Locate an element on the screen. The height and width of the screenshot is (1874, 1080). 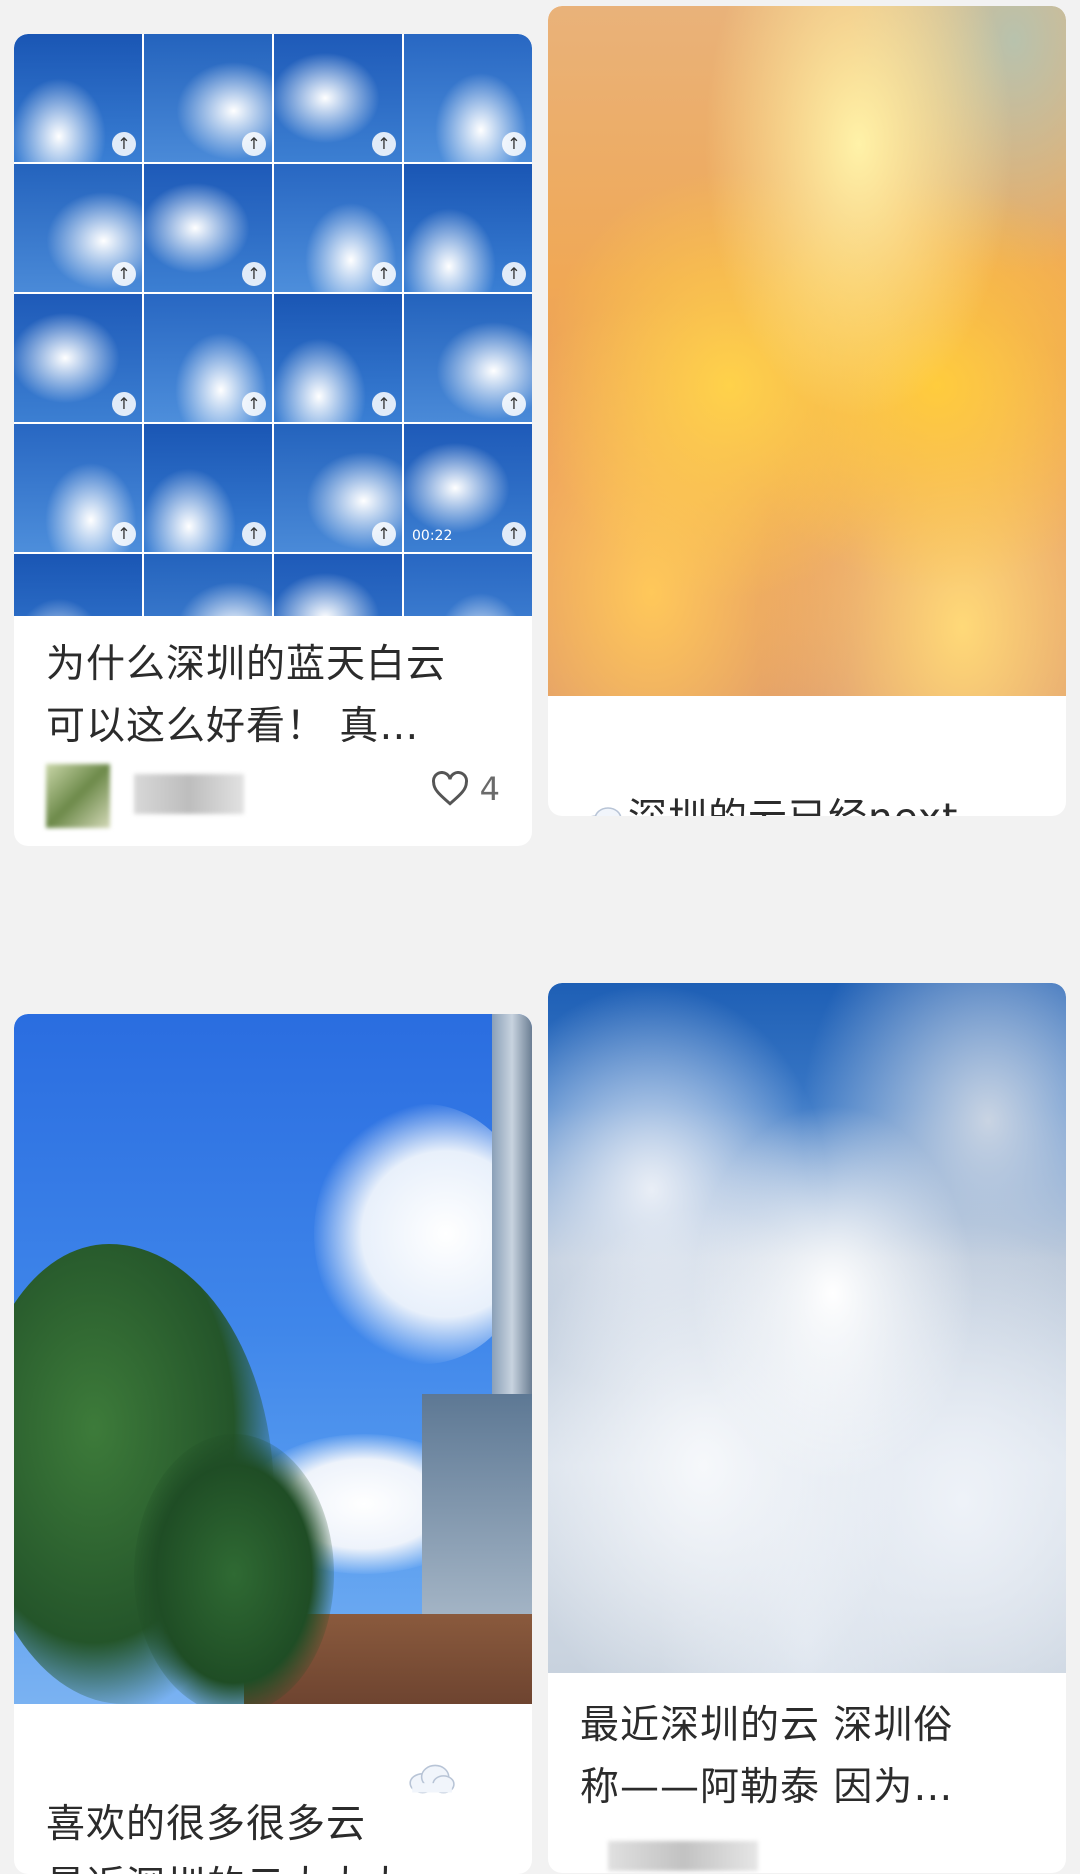
like-count: 4 is located at coordinates (489, 789).